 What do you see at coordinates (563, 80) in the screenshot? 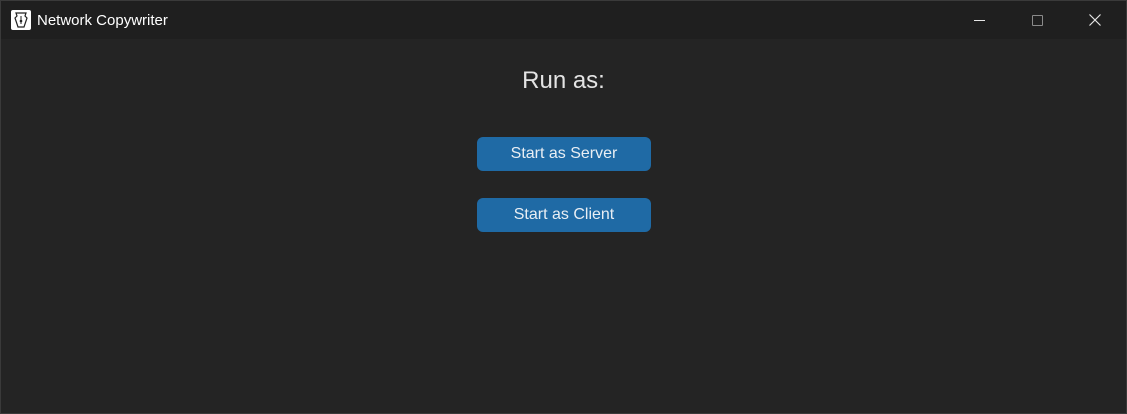
I see `run-as-heading: Run as:` at bounding box center [563, 80].